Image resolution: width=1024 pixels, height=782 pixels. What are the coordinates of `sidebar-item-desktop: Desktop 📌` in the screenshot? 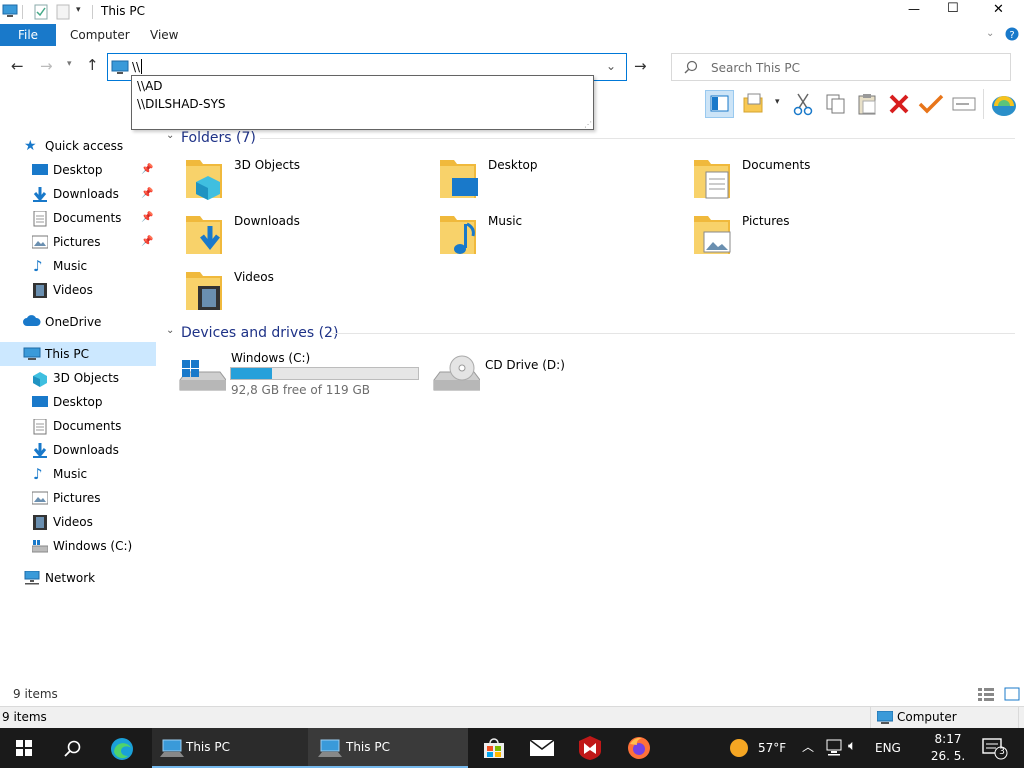 It's located at (78, 170).